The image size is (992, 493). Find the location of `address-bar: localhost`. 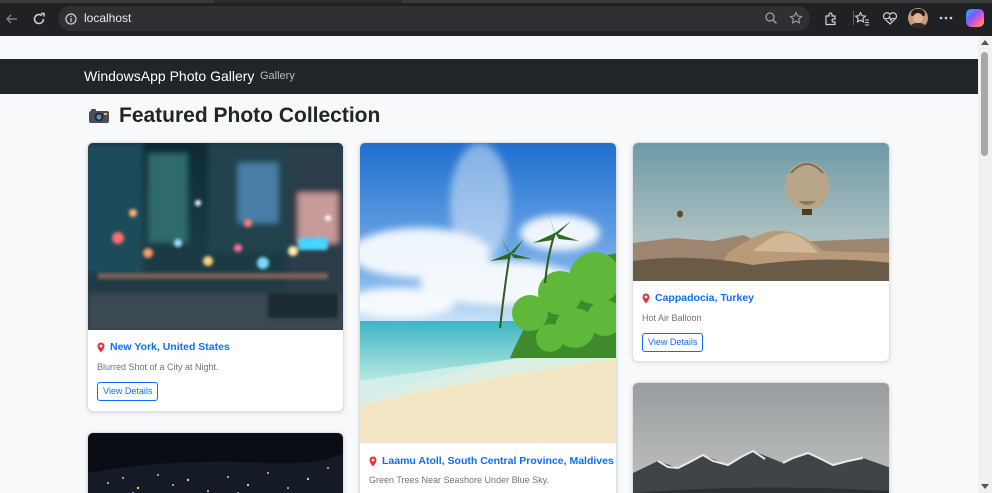

address-bar: localhost is located at coordinates (434, 18).